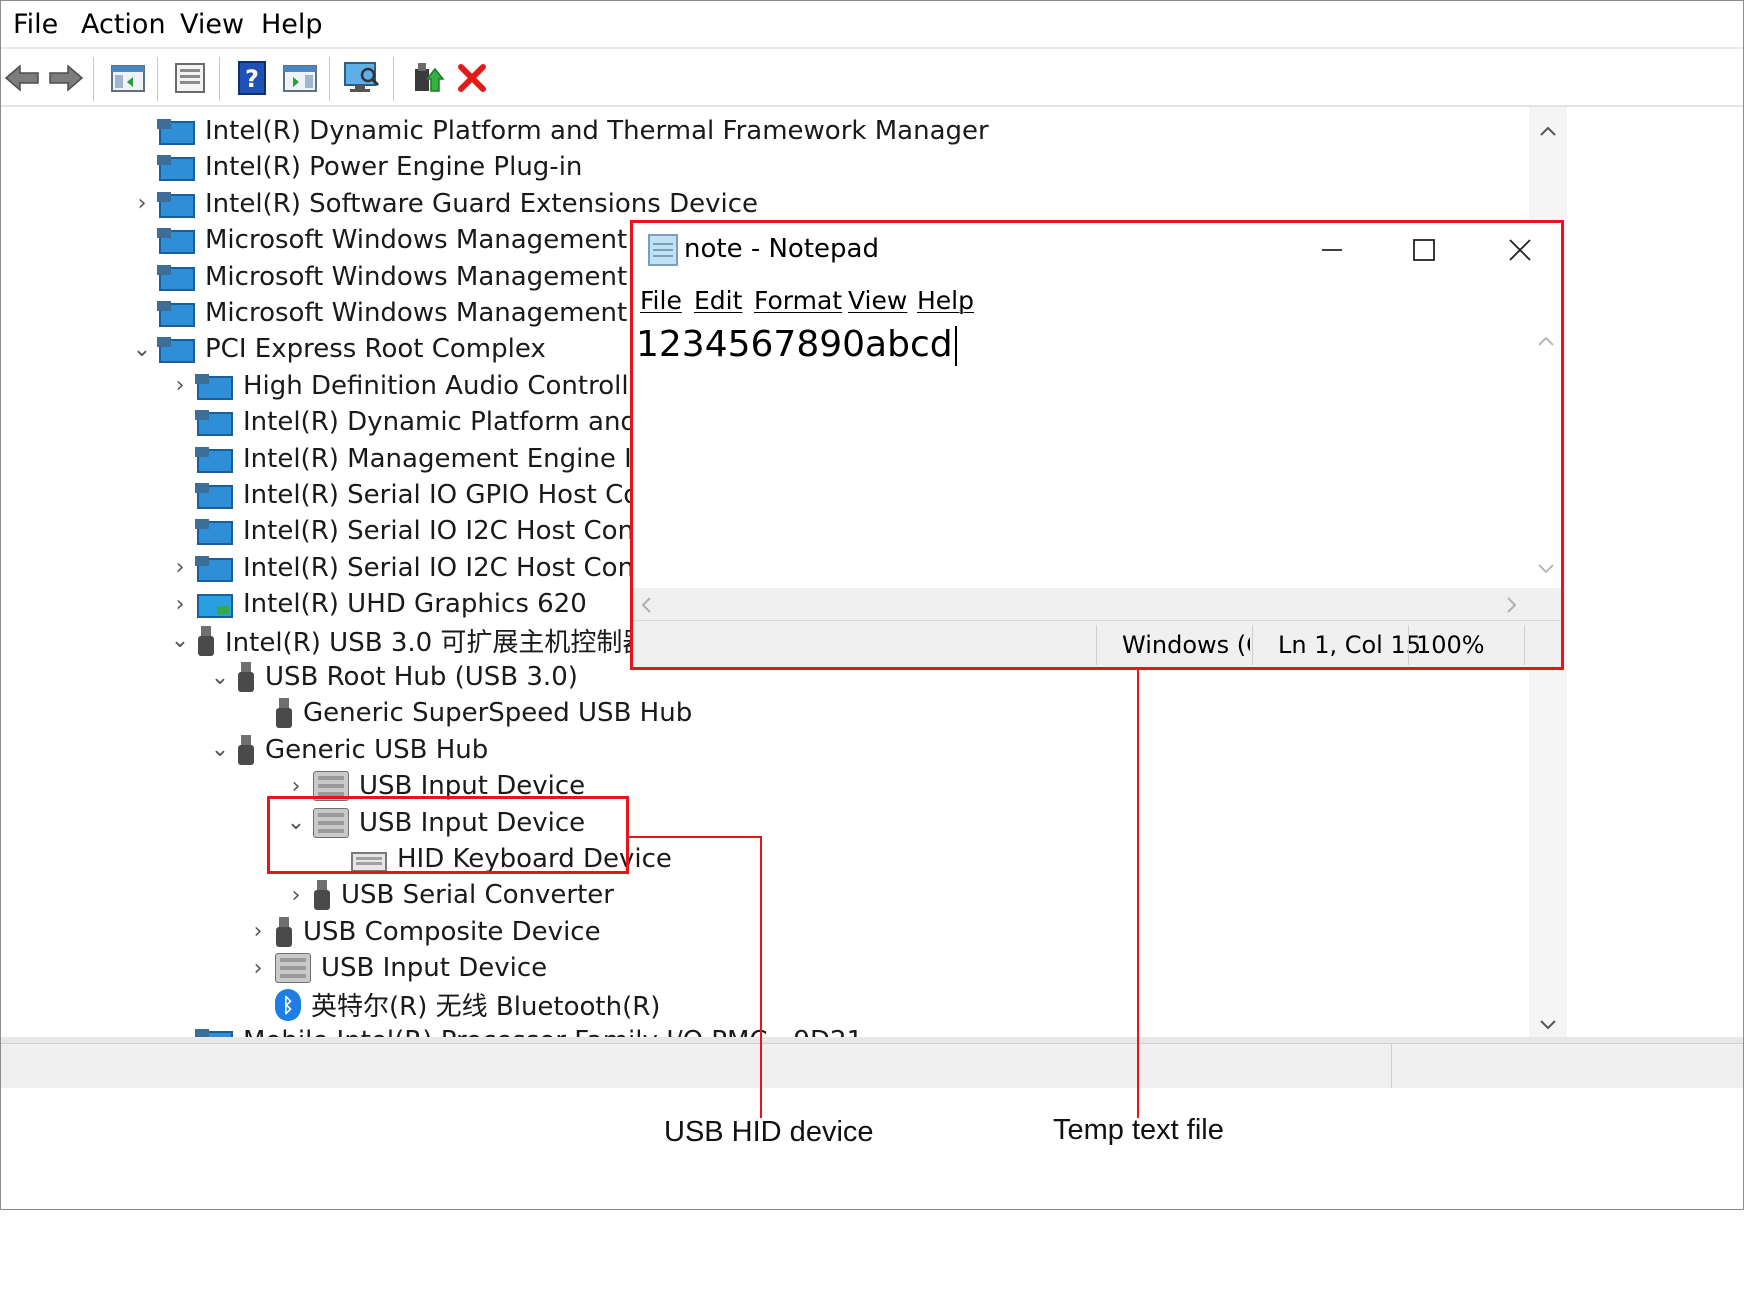 The height and width of the screenshot is (1300, 1745). I want to click on tree-item: ⌄ PCI Express Root Complex, so click(338, 349).